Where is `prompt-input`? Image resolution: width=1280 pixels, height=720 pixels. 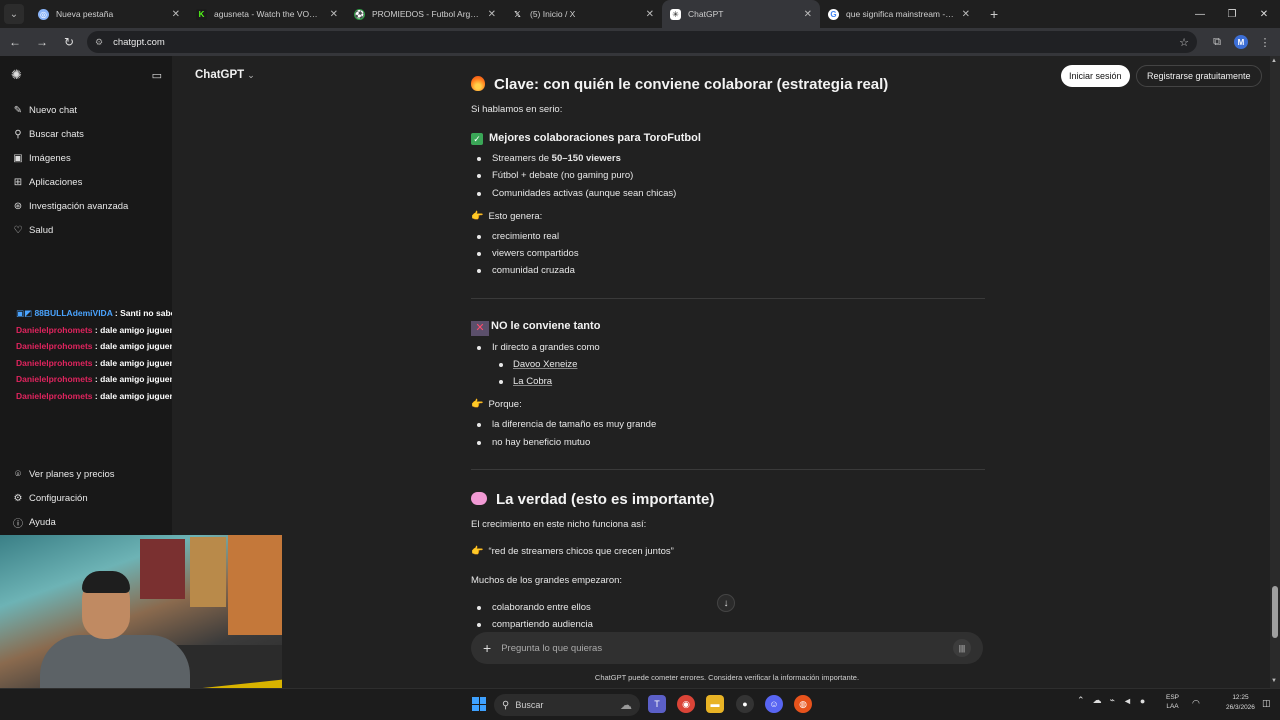 prompt-input is located at coordinates (727, 648).